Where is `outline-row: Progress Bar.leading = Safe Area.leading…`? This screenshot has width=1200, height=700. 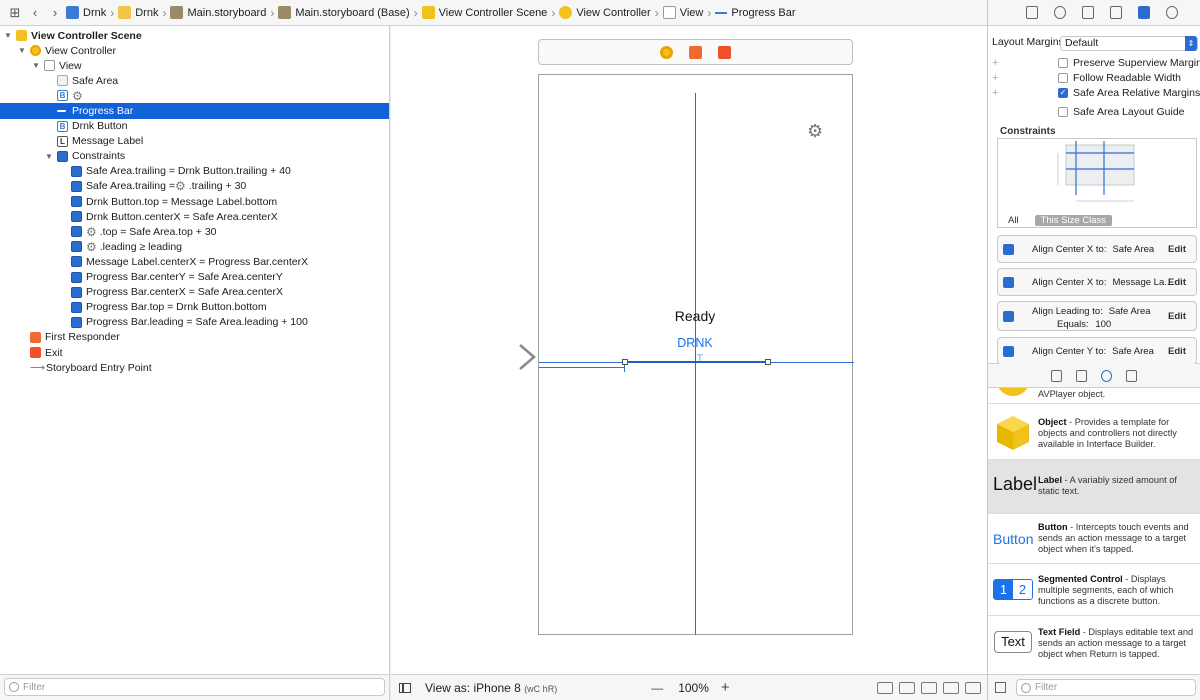 outline-row: Progress Bar.leading = Safe Area.leading… is located at coordinates (194, 322).